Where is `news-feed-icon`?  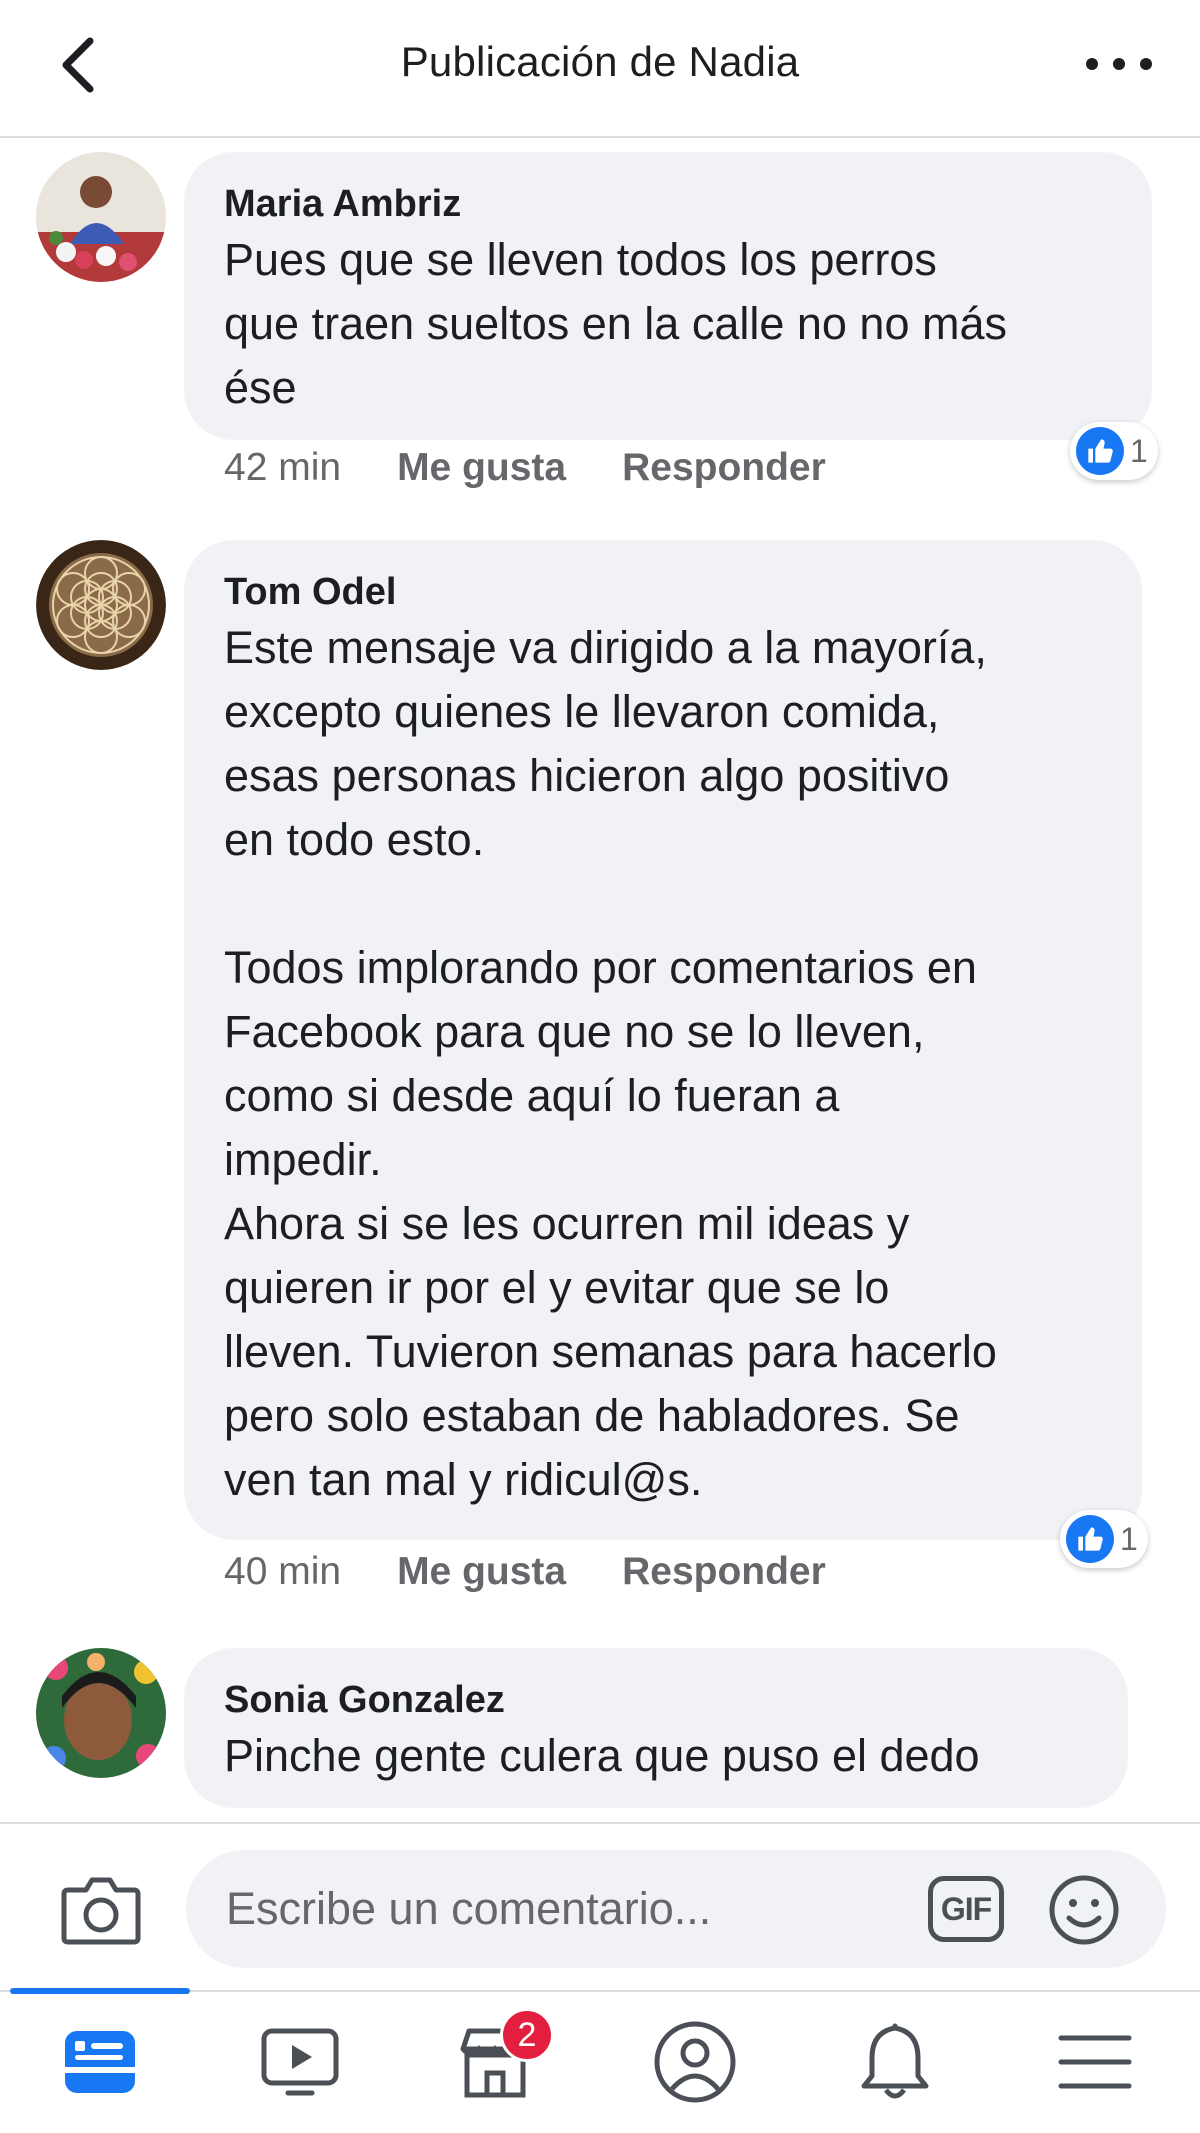 news-feed-icon is located at coordinates (100, 2062).